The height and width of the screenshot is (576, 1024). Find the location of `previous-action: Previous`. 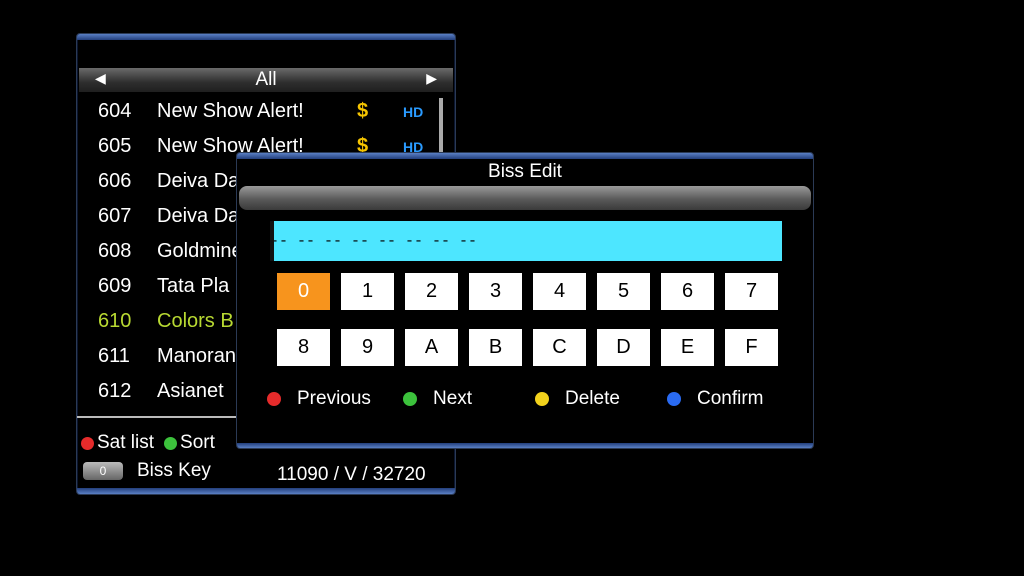

previous-action: Previous is located at coordinates (319, 399).